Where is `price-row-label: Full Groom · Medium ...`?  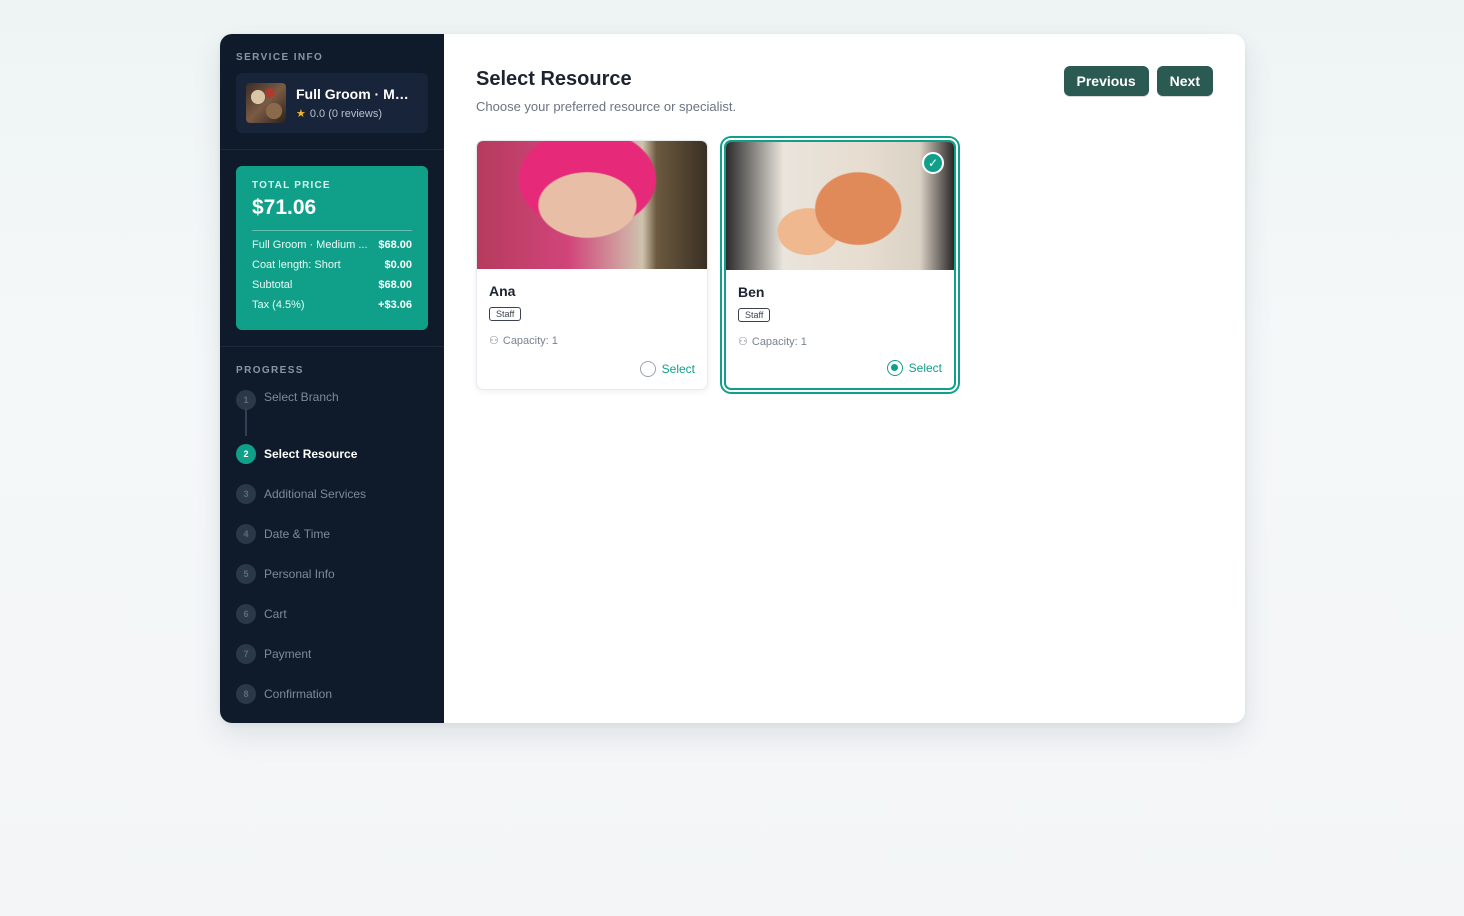
price-row-label: Full Groom · Medium ... is located at coordinates (310, 245).